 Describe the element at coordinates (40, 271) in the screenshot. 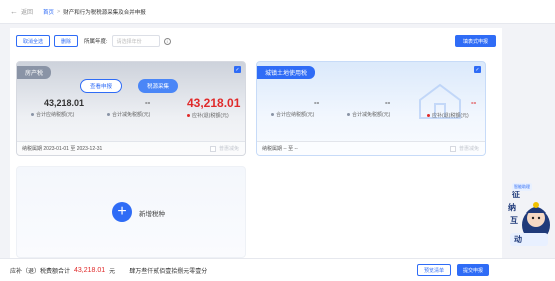

I see `total-label: 应补（退）税费额合计` at that location.